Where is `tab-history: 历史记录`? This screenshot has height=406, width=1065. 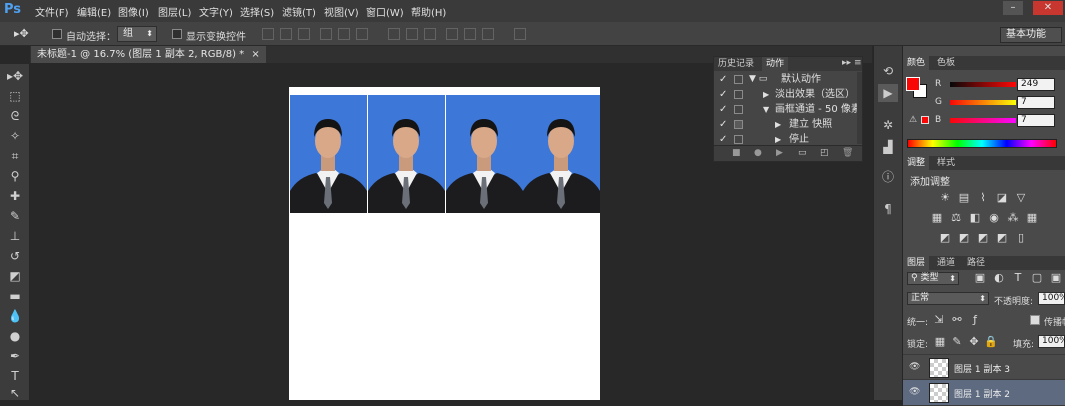
tab-history: 历史记录 is located at coordinates (736, 64).